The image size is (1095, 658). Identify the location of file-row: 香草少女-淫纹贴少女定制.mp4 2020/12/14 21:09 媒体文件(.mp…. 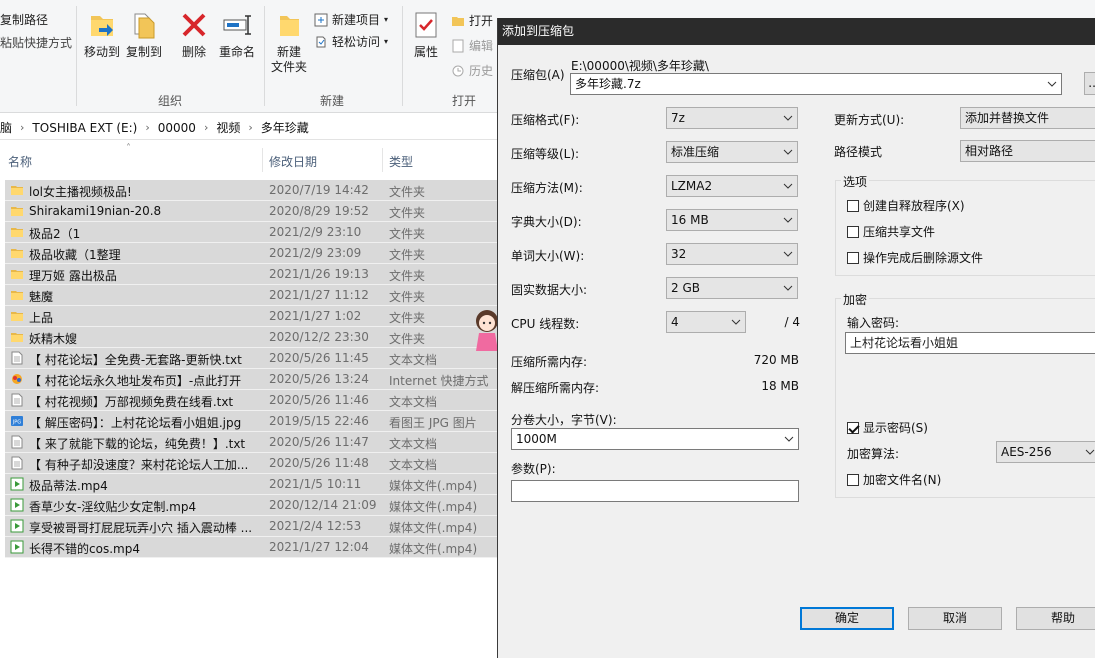
(252, 505).